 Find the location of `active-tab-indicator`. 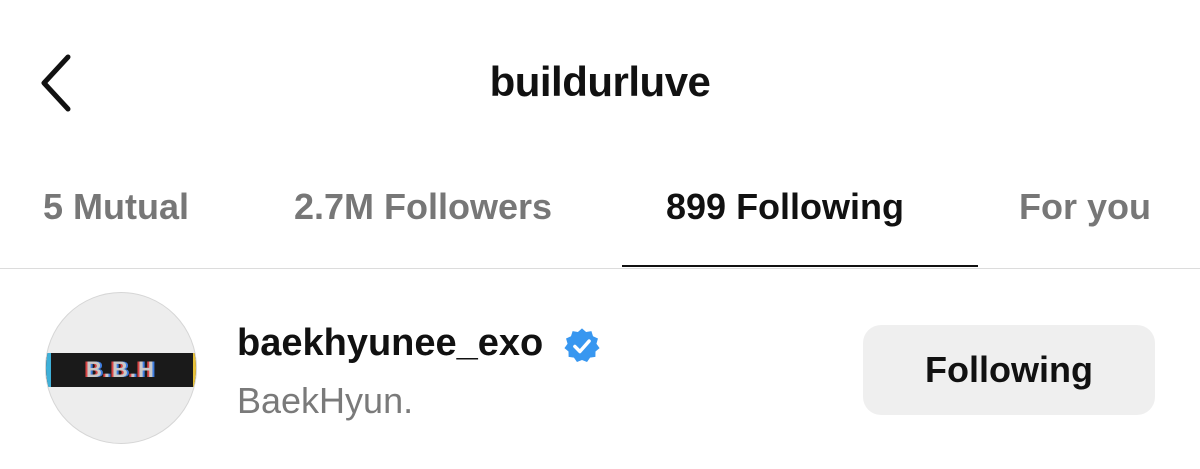

active-tab-indicator is located at coordinates (800, 266).